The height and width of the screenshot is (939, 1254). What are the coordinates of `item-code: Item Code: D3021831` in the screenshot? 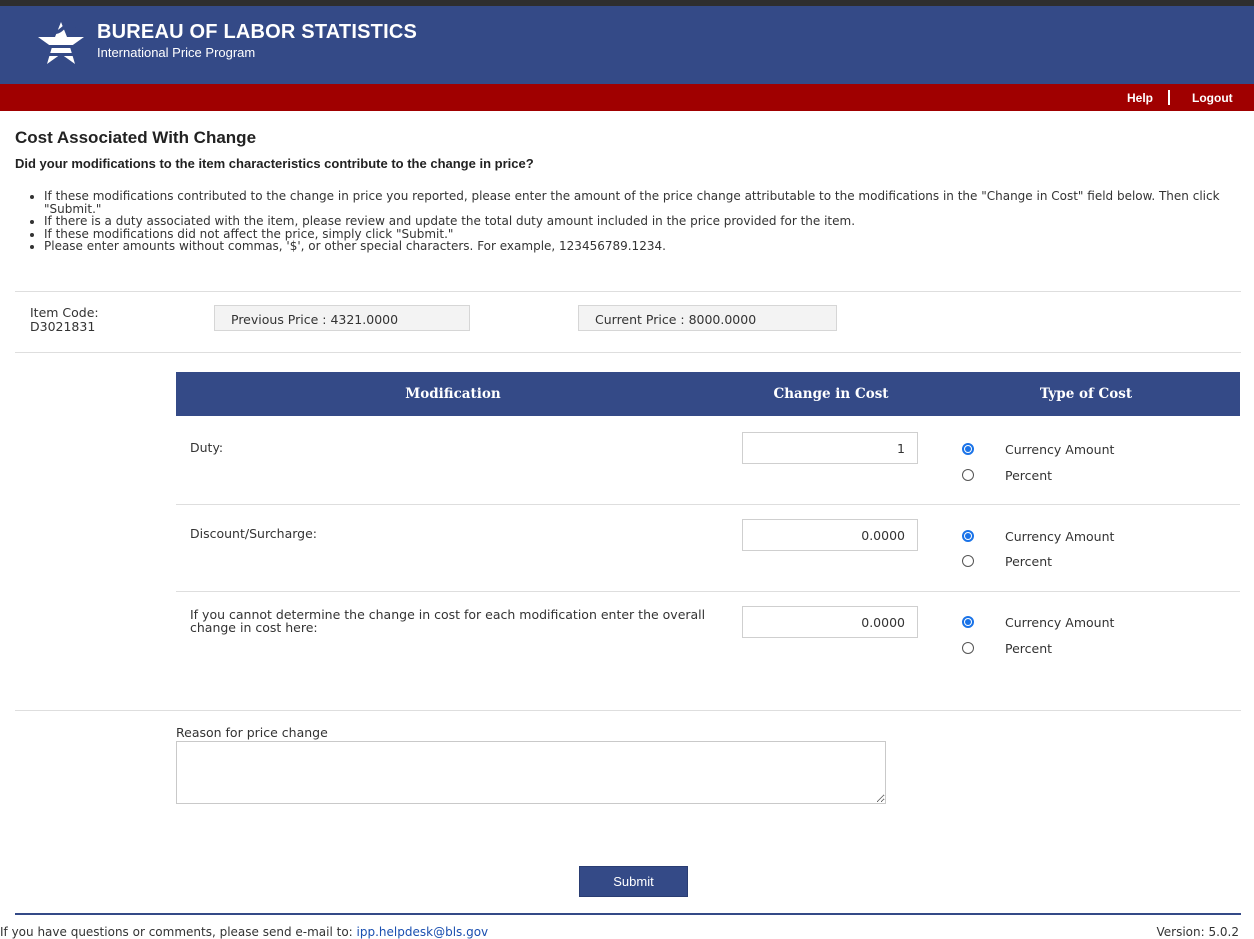 It's located at (64, 320).